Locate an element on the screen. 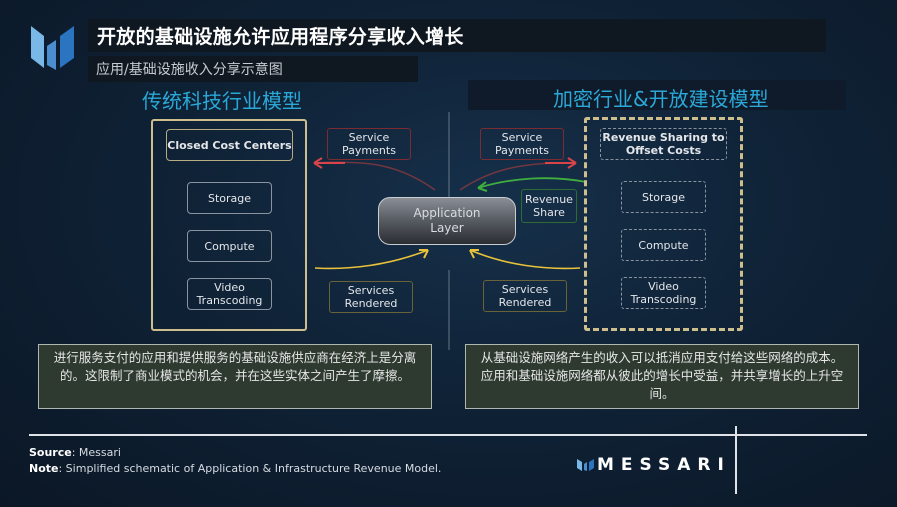 The width and height of the screenshot is (897, 507). left-video-transcoding-box: Video Transcoding is located at coordinates (229, 294).